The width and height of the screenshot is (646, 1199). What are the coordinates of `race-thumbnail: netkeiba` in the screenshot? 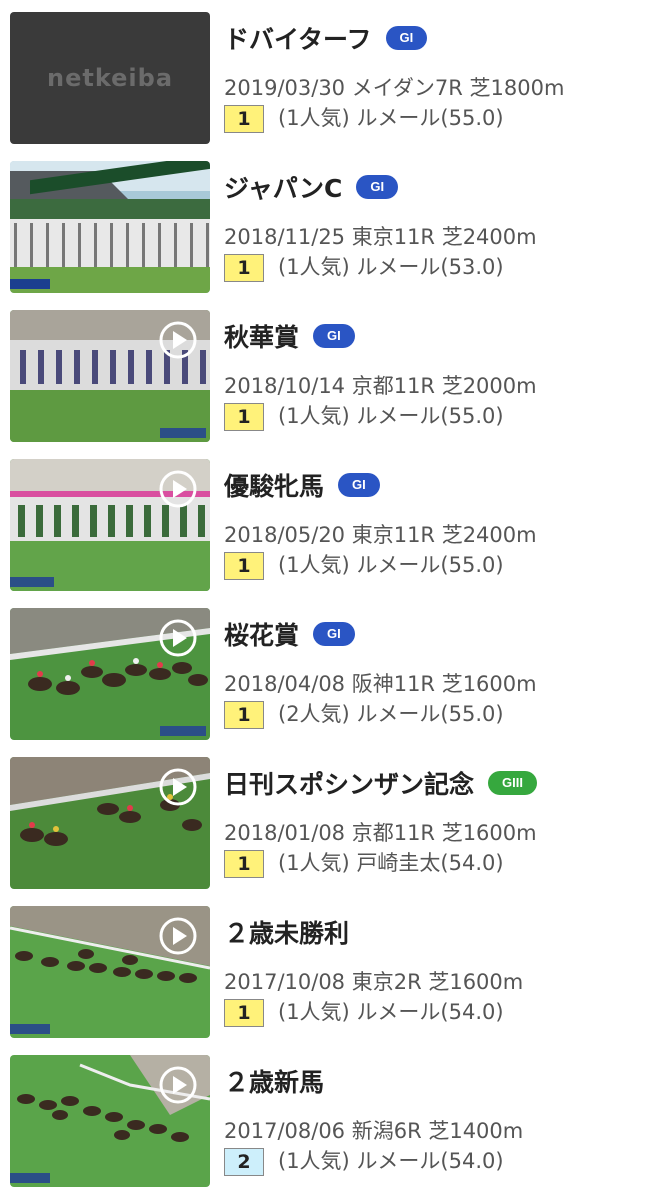 It's located at (110, 78).